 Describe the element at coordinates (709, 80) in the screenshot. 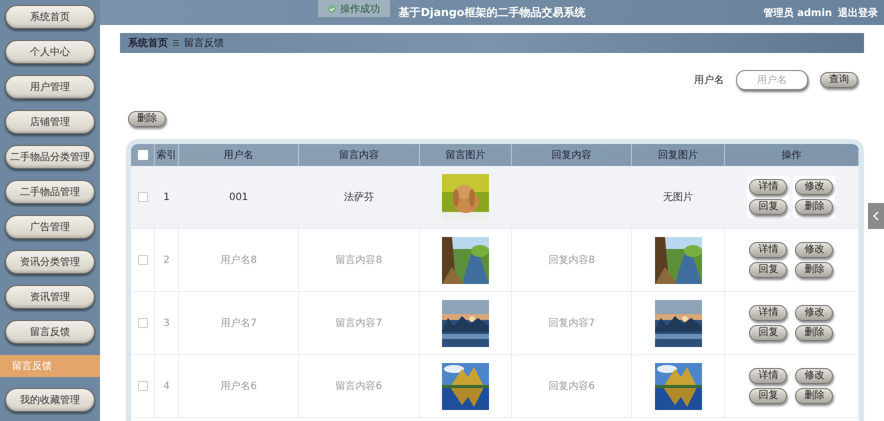

I see `search-label: 用户名` at that location.